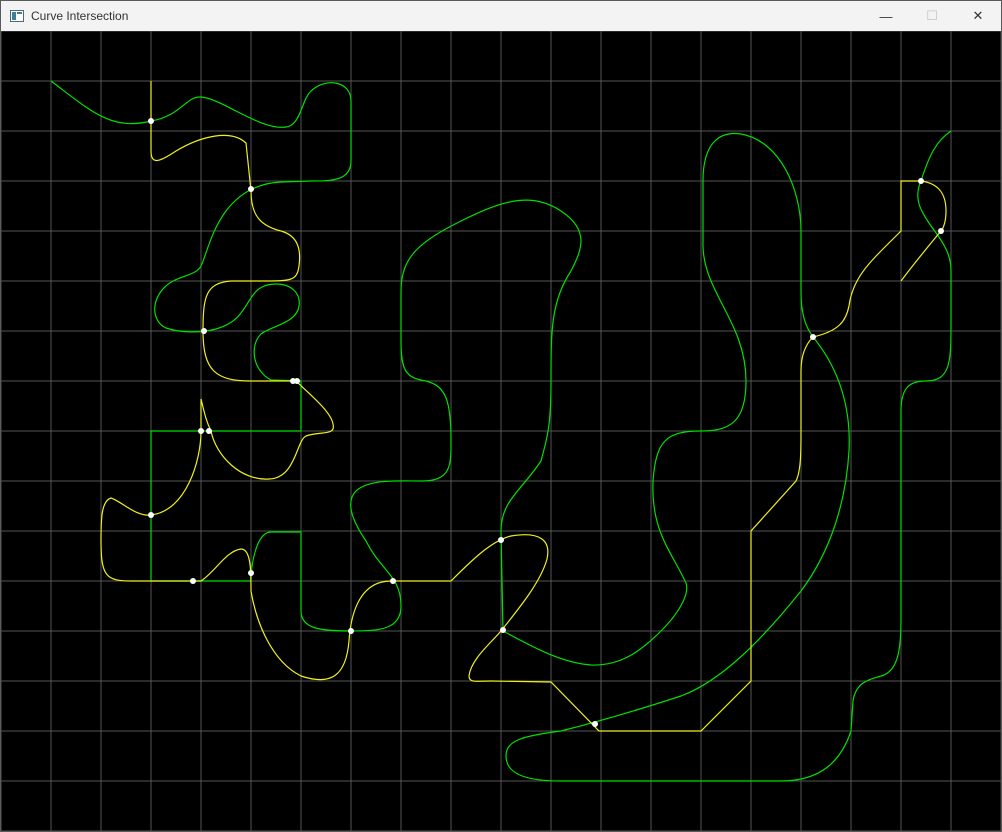  I want to click on close-icon: ✕, so click(978, 15).